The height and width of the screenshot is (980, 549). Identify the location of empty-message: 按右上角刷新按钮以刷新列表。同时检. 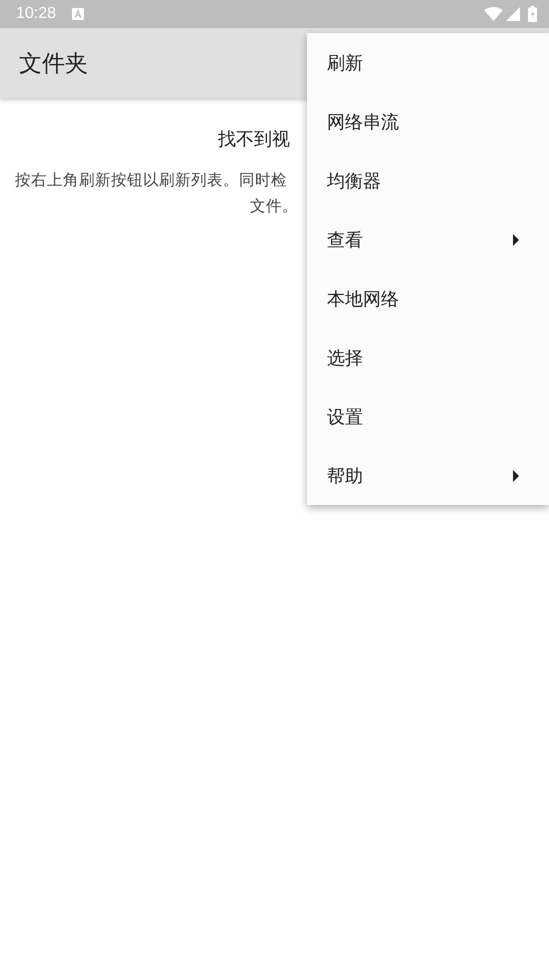
(151, 180).